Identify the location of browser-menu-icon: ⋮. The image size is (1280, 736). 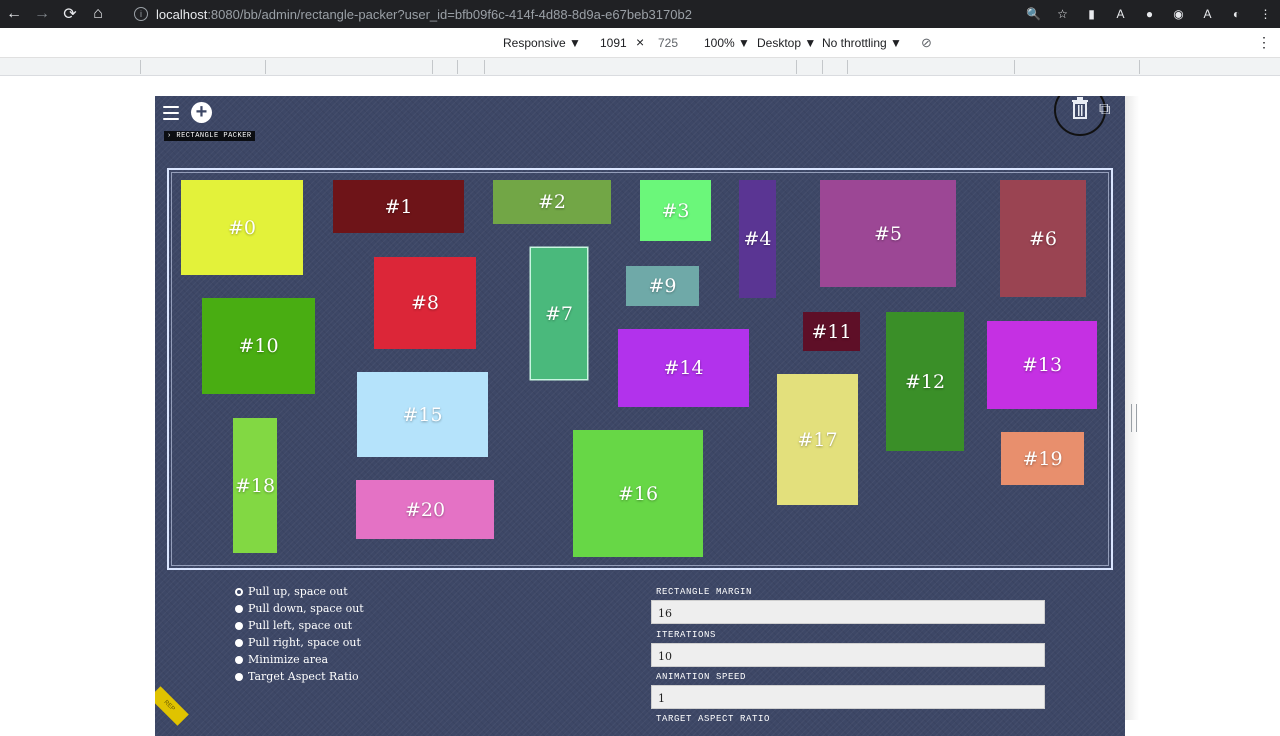
(1265, 14).